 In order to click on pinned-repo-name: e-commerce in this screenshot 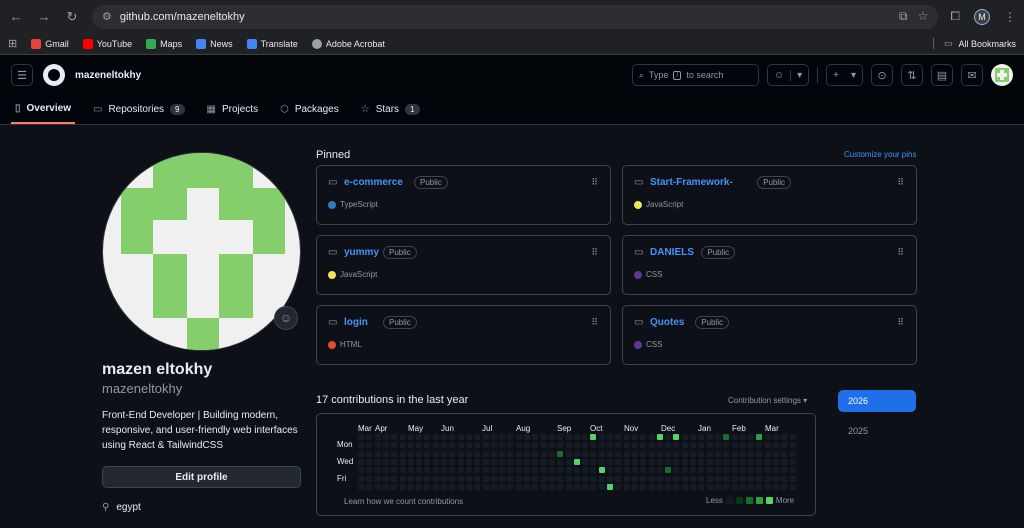, I will do `click(373, 182)`.